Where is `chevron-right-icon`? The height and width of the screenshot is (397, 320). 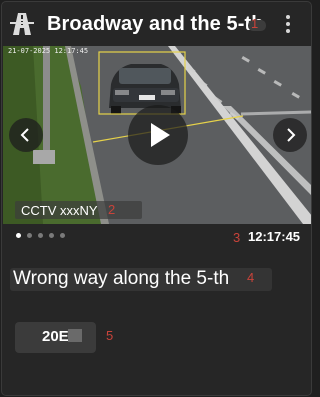
chevron-right-icon is located at coordinates (291, 135).